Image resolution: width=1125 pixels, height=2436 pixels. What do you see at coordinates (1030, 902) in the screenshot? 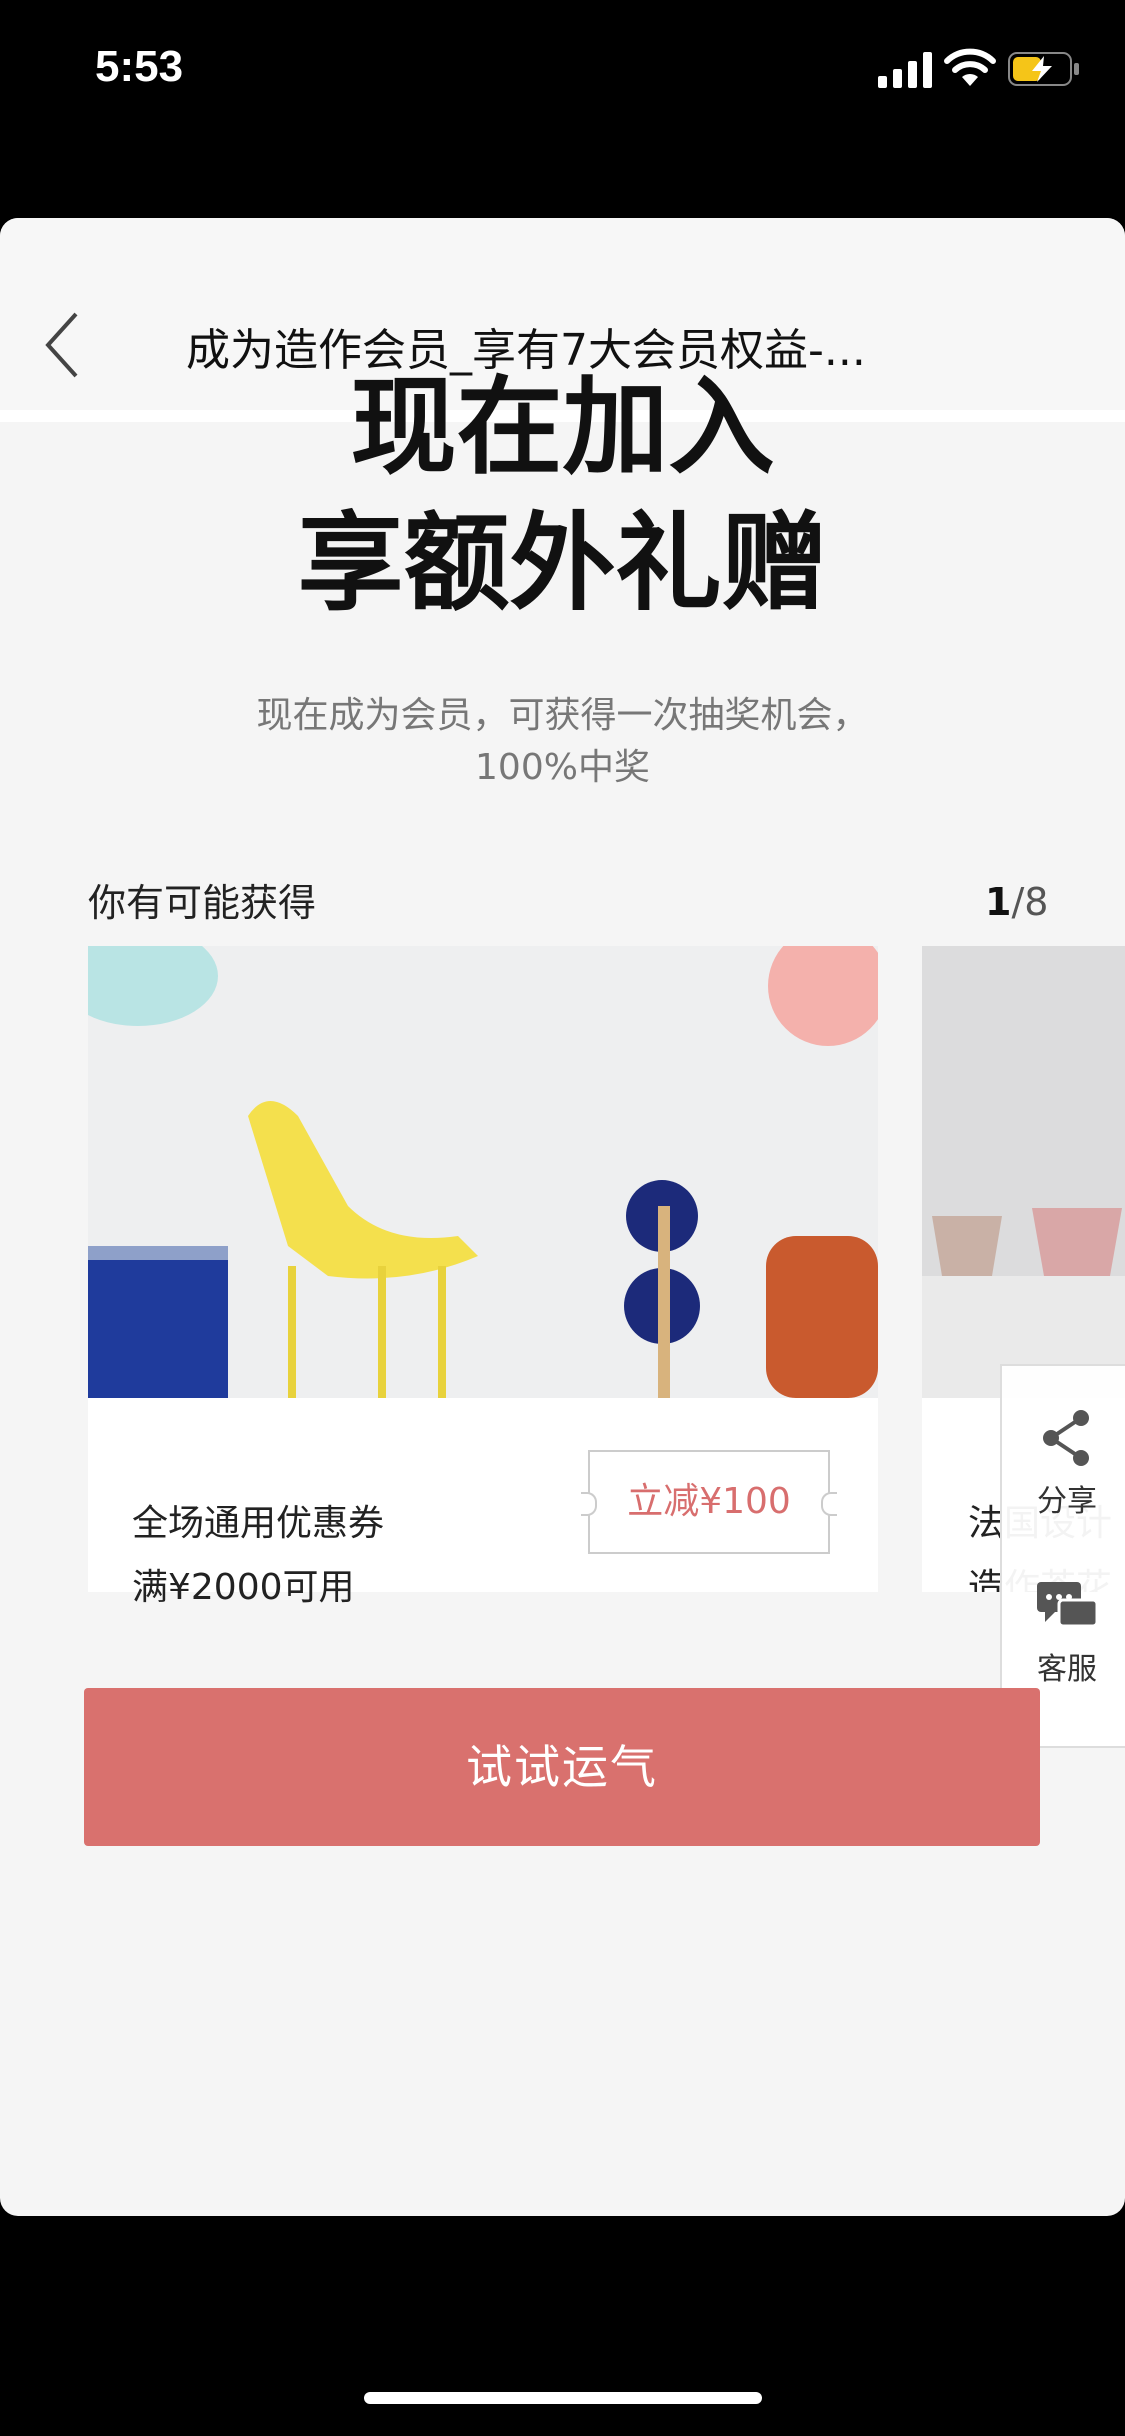
I see `pager-total: /8` at bounding box center [1030, 902].